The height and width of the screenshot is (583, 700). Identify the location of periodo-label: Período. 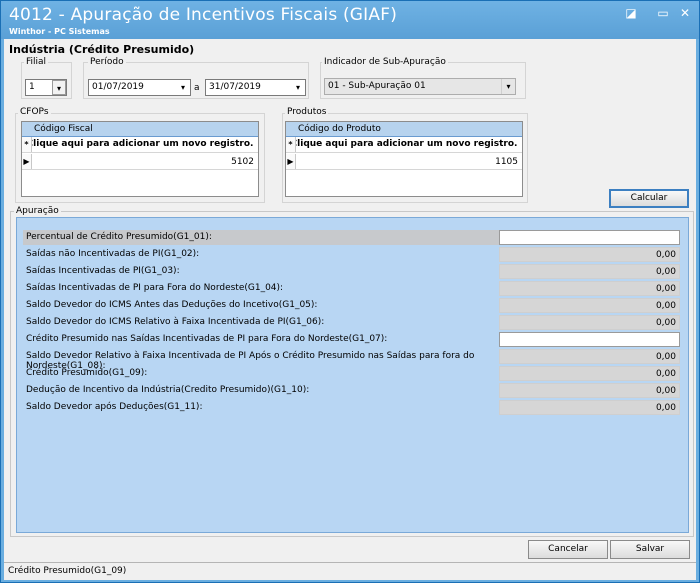
(107, 62).